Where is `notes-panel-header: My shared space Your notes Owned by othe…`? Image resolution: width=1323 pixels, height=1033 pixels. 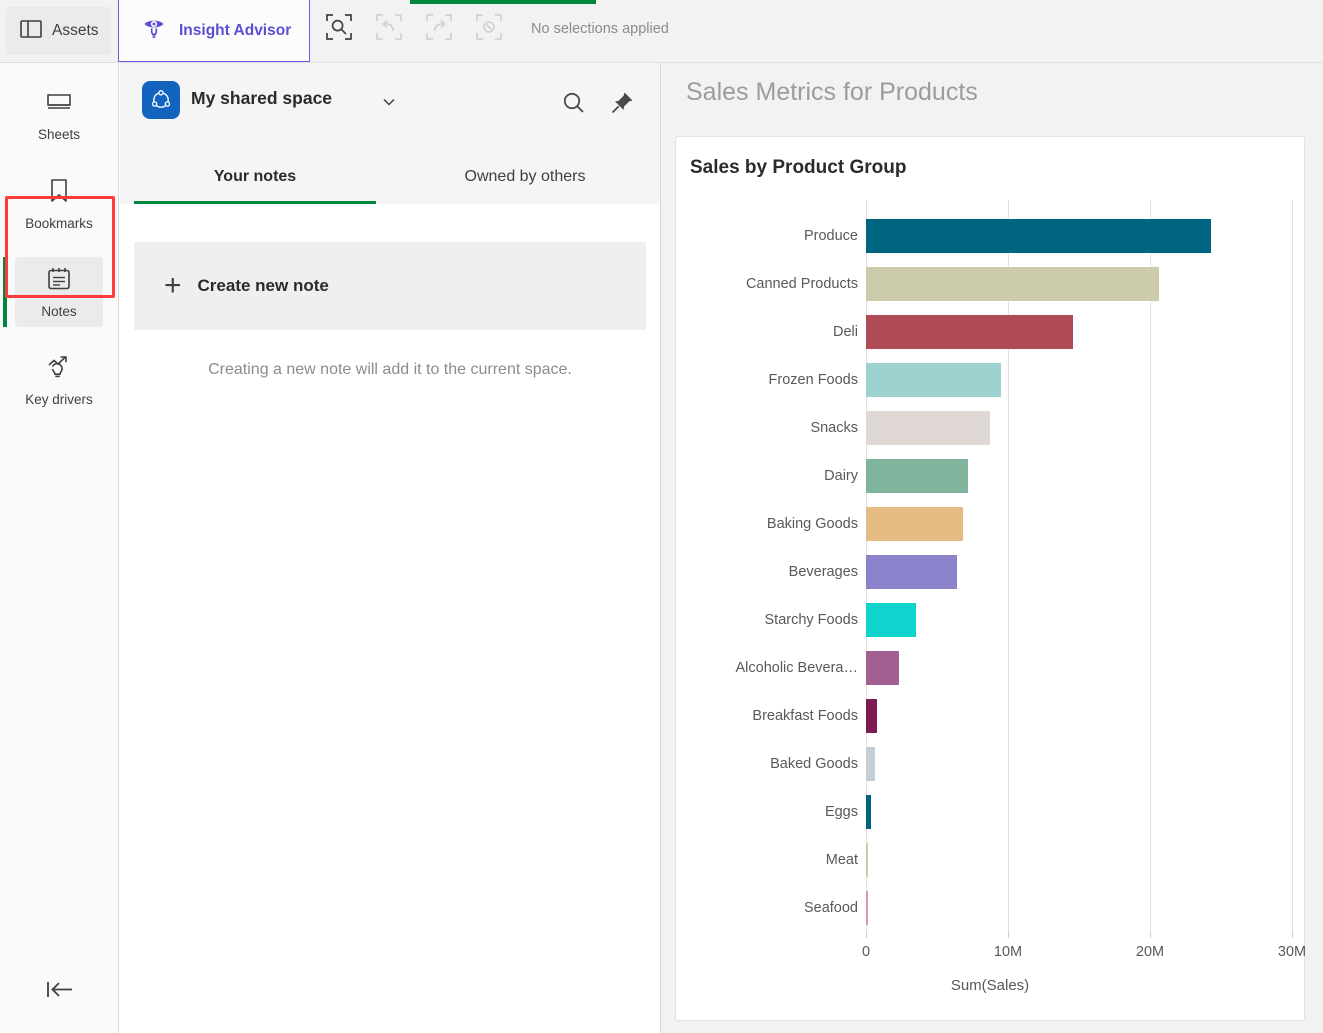 notes-panel-header: My shared space Your notes Owned by othe… is located at coordinates (390, 133).